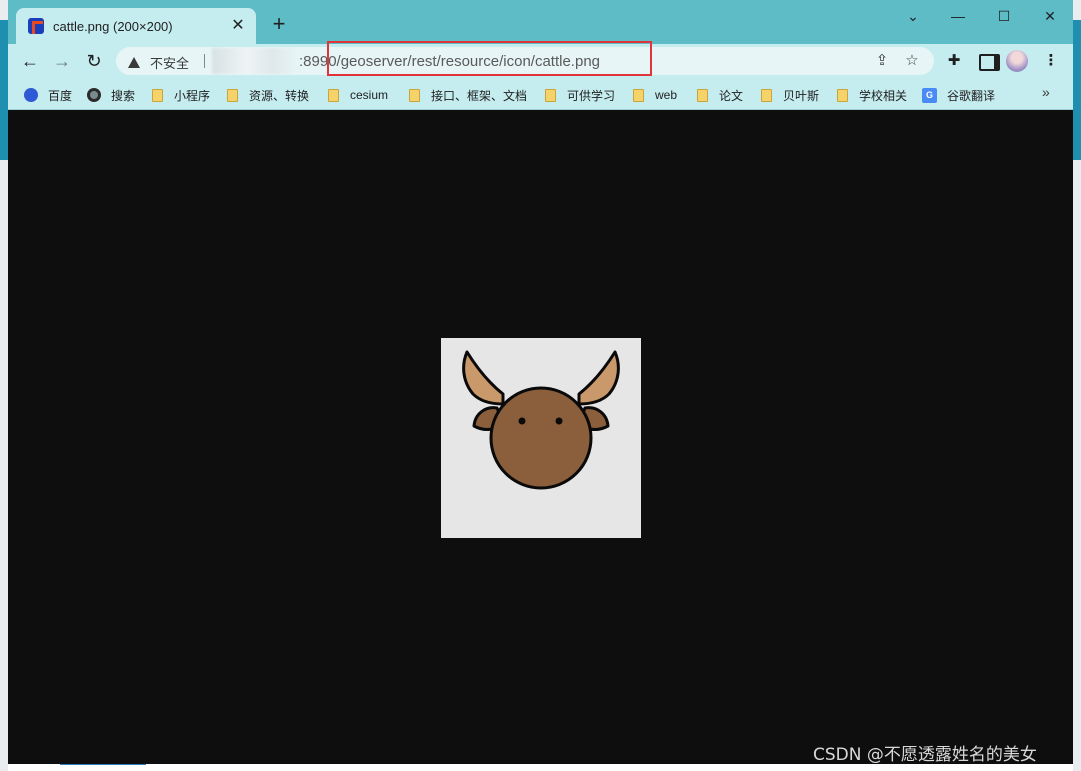 This screenshot has width=1081, height=771. Describe the element at coordinates (1077, 90) in the screenshot. I see `desktop-background-right-accent` at that location.